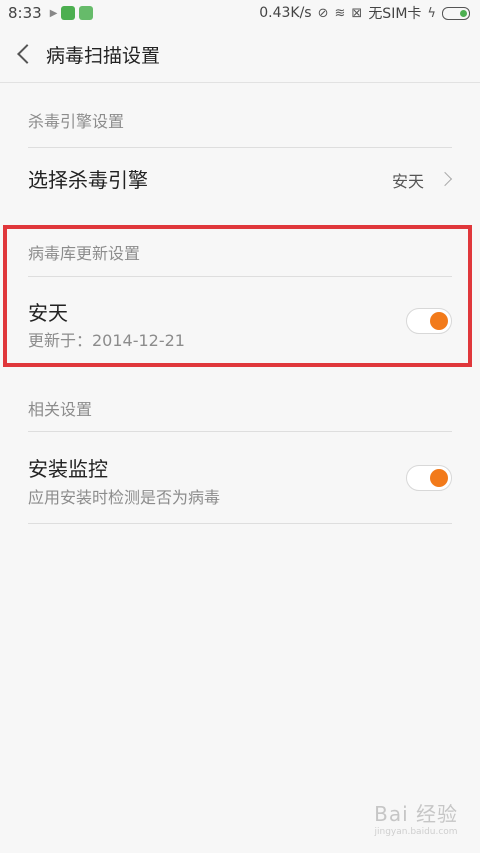 This screenshot has height=853, width=480. Describe the element at coordinates (68, 469) in the screenshot. I see `install-monitor-title: 安装监控` at that location.